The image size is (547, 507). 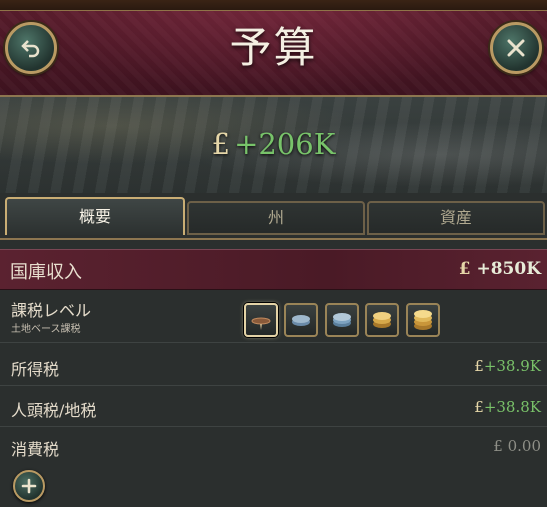 I want to click on tax-level-5-button, so click(x=423, y=320).